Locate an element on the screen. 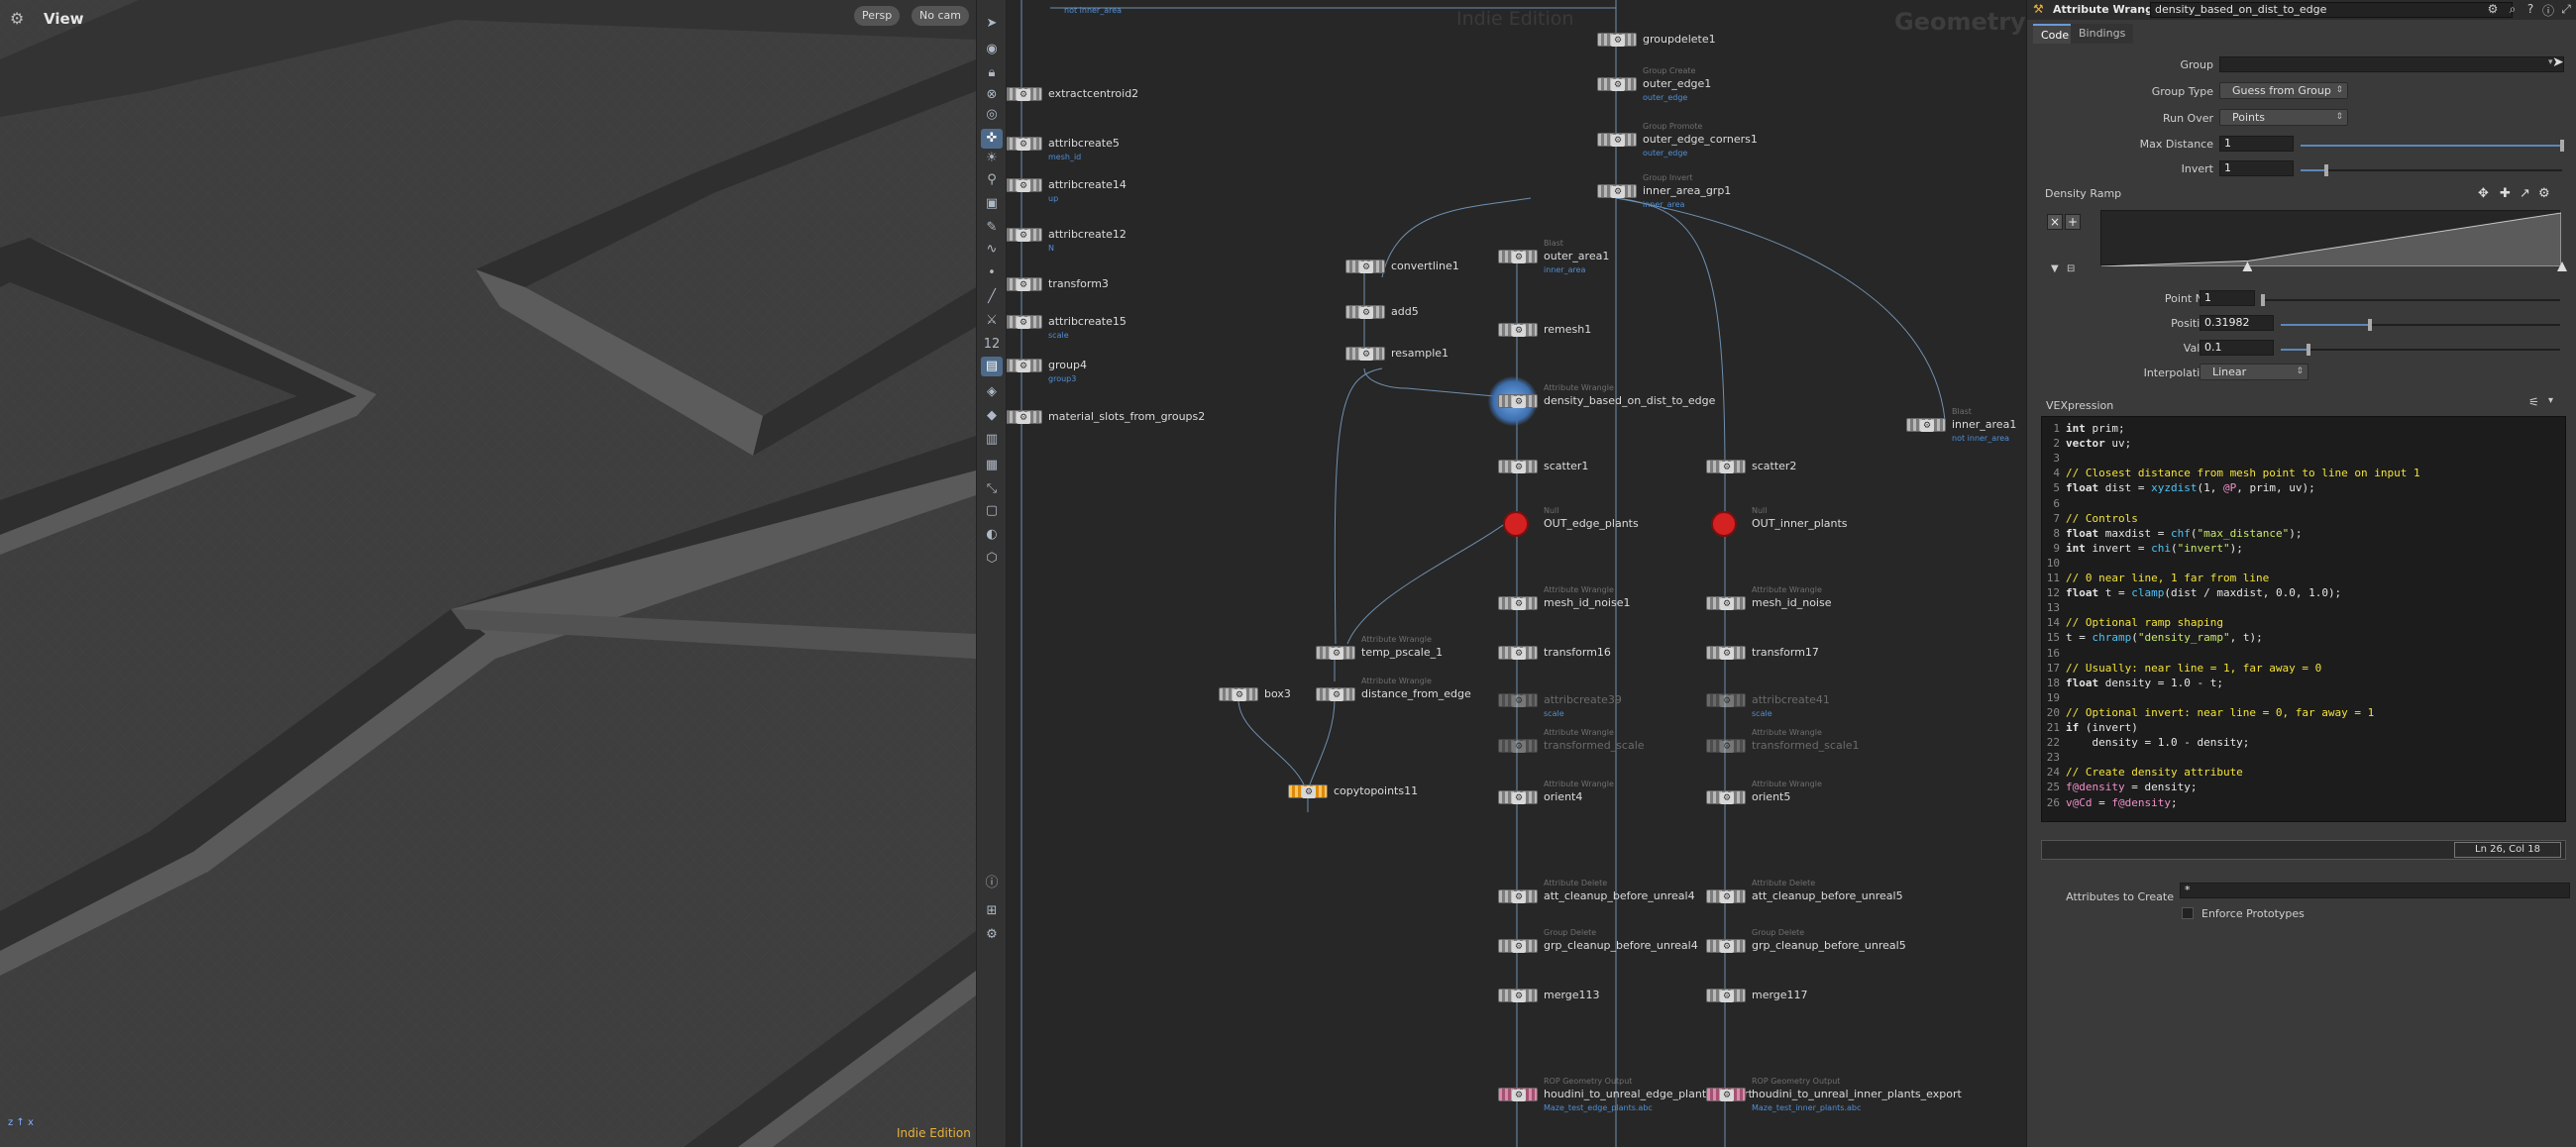 This screenshot has width=2576, height=1147. lock-icon: 🔒︎ is located at coordinates (992, 73).